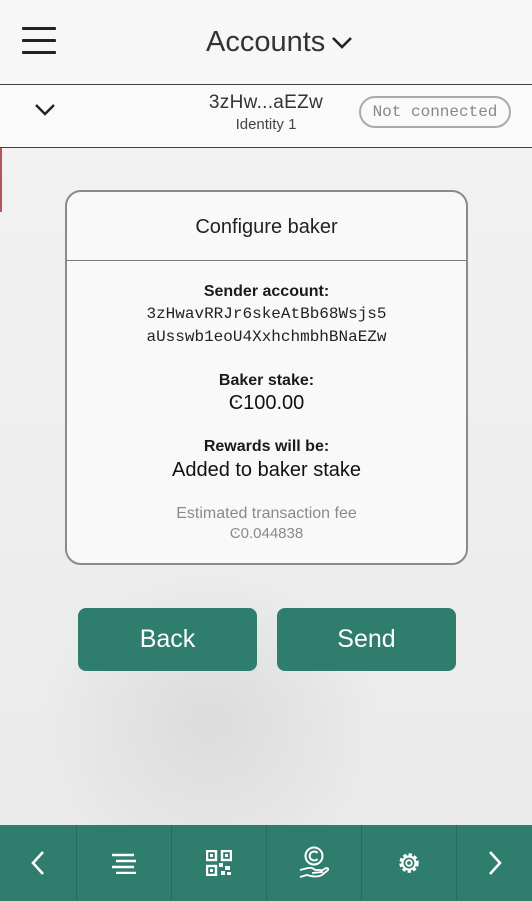  Describe the element at coordinates (435, 112) in the screenshot. I see `connection-status-badge: Not connected` at that location.